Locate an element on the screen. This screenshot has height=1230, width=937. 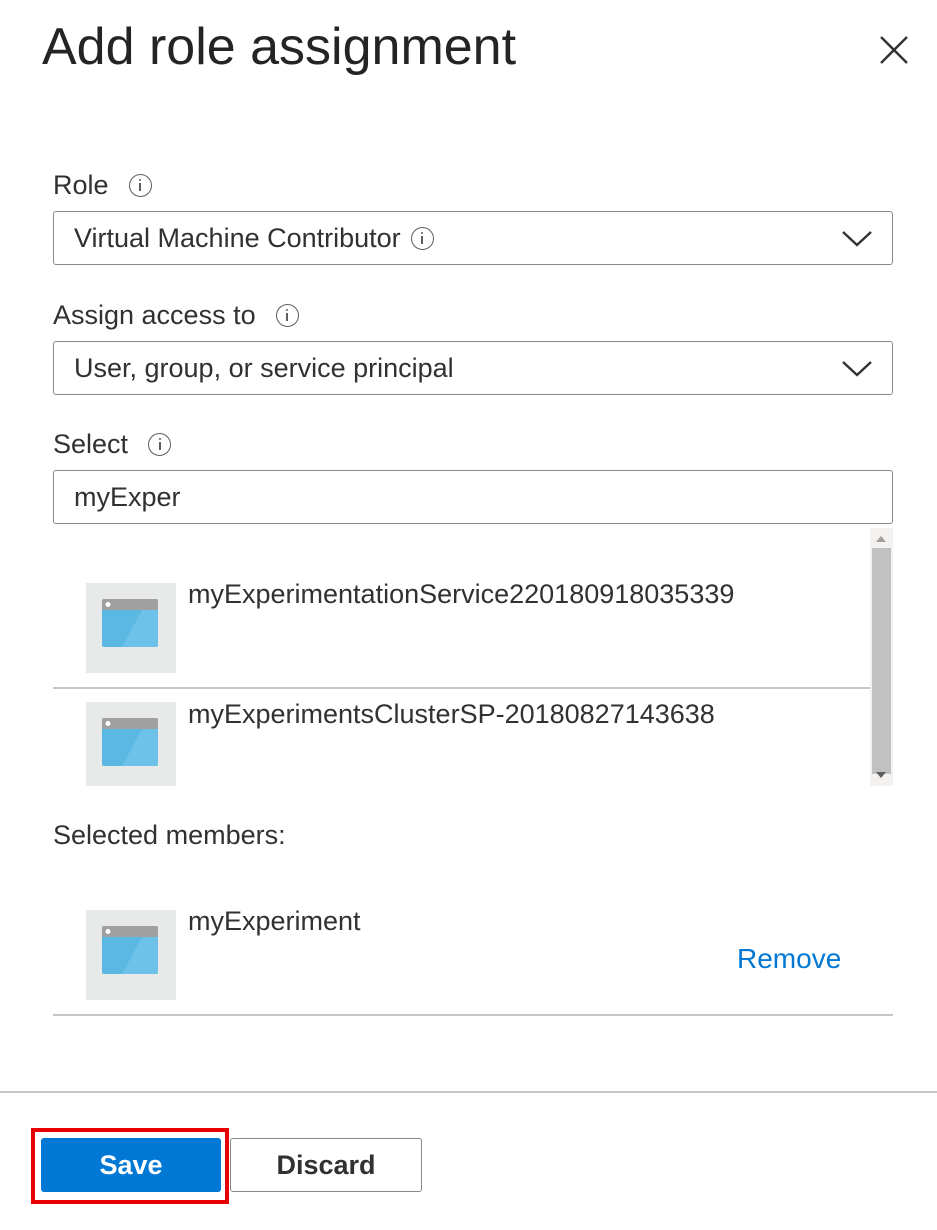
scroll-up-arrow-icon is located at coordinates (881, 539).